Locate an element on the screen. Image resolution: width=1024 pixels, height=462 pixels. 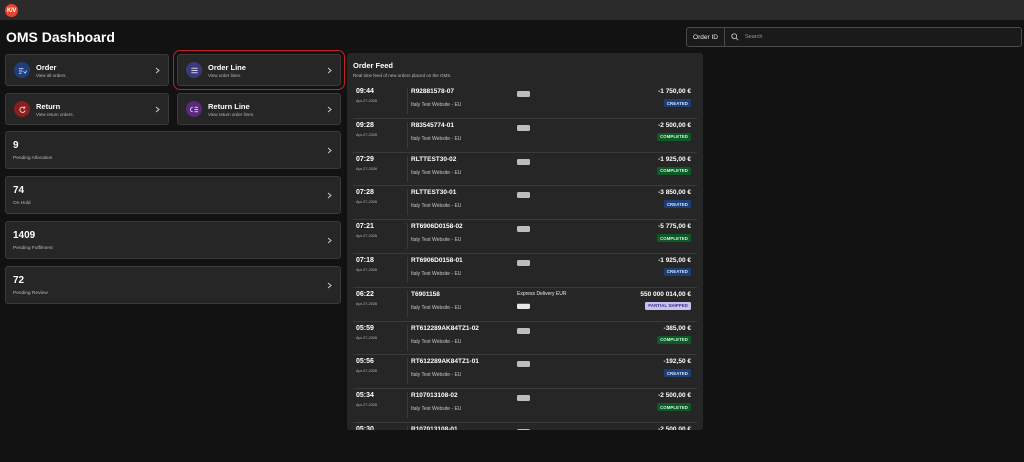
search-type-selector: Order ID is located at coordinates (706, 37).